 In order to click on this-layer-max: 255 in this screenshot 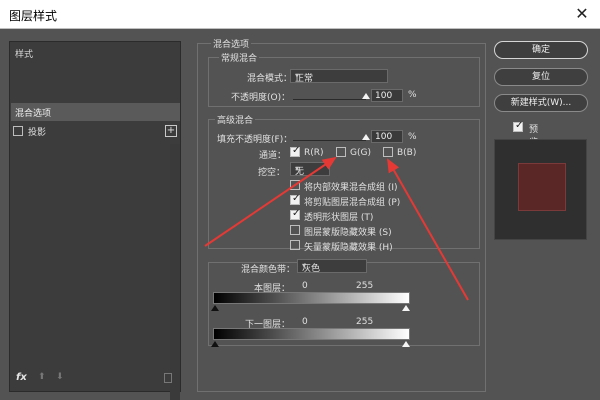, I will do `click(365, 286)`.